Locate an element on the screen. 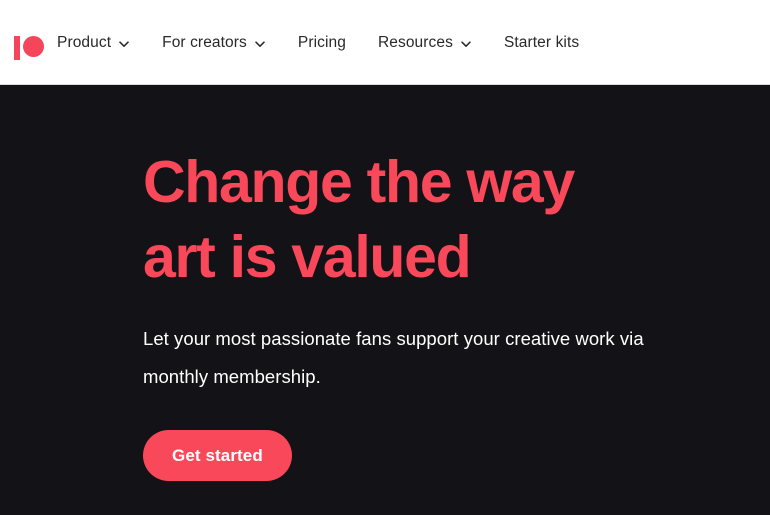  nav-item-label: Starter kits is located at coordinates (541, 42).